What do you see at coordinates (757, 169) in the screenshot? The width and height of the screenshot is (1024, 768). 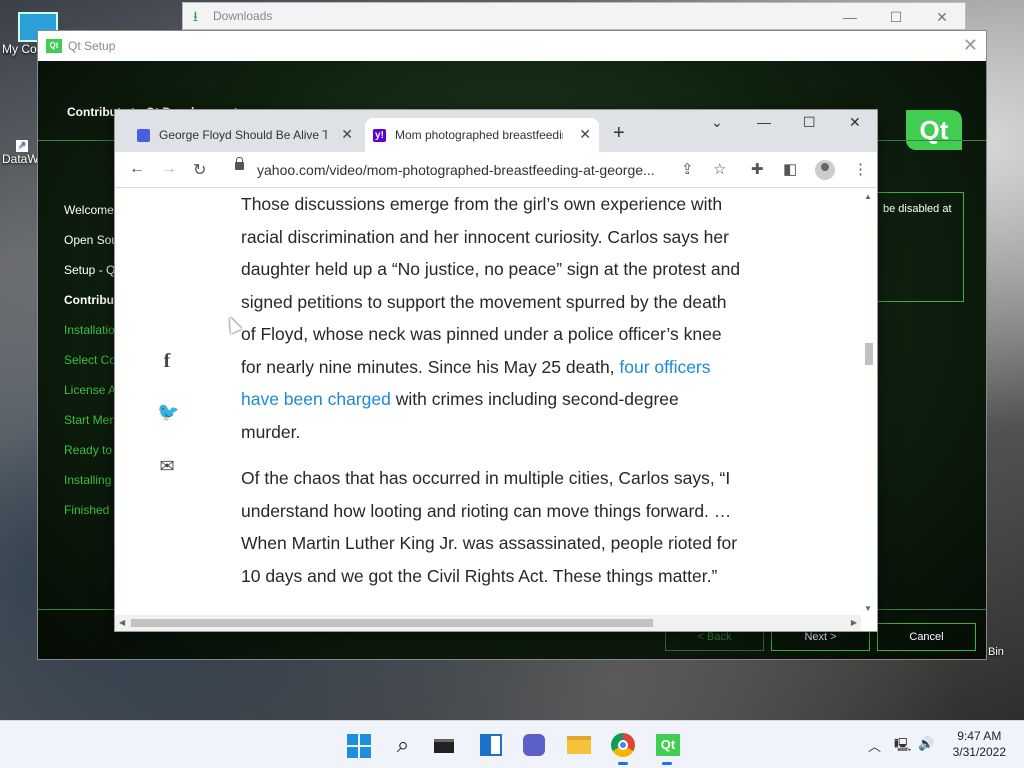 I see `extensions-puzzle-icon: ✚` at bounding box center [757, 169].